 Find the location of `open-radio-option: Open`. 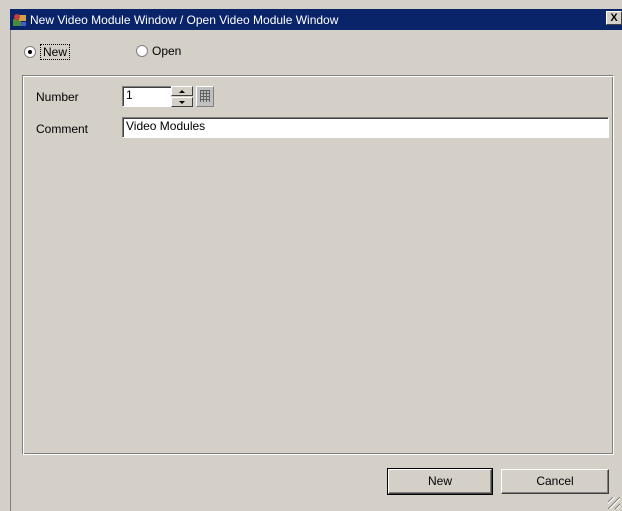

open-radio-option: Open is located at coordinates (158, 51).